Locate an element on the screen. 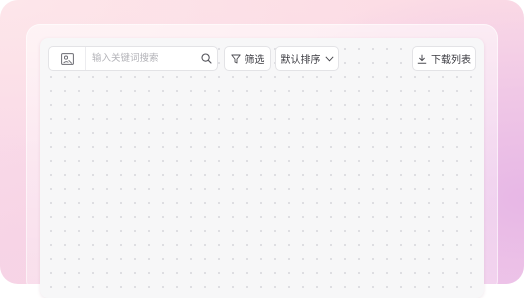  search-icon is located at coordinates (206, 58).